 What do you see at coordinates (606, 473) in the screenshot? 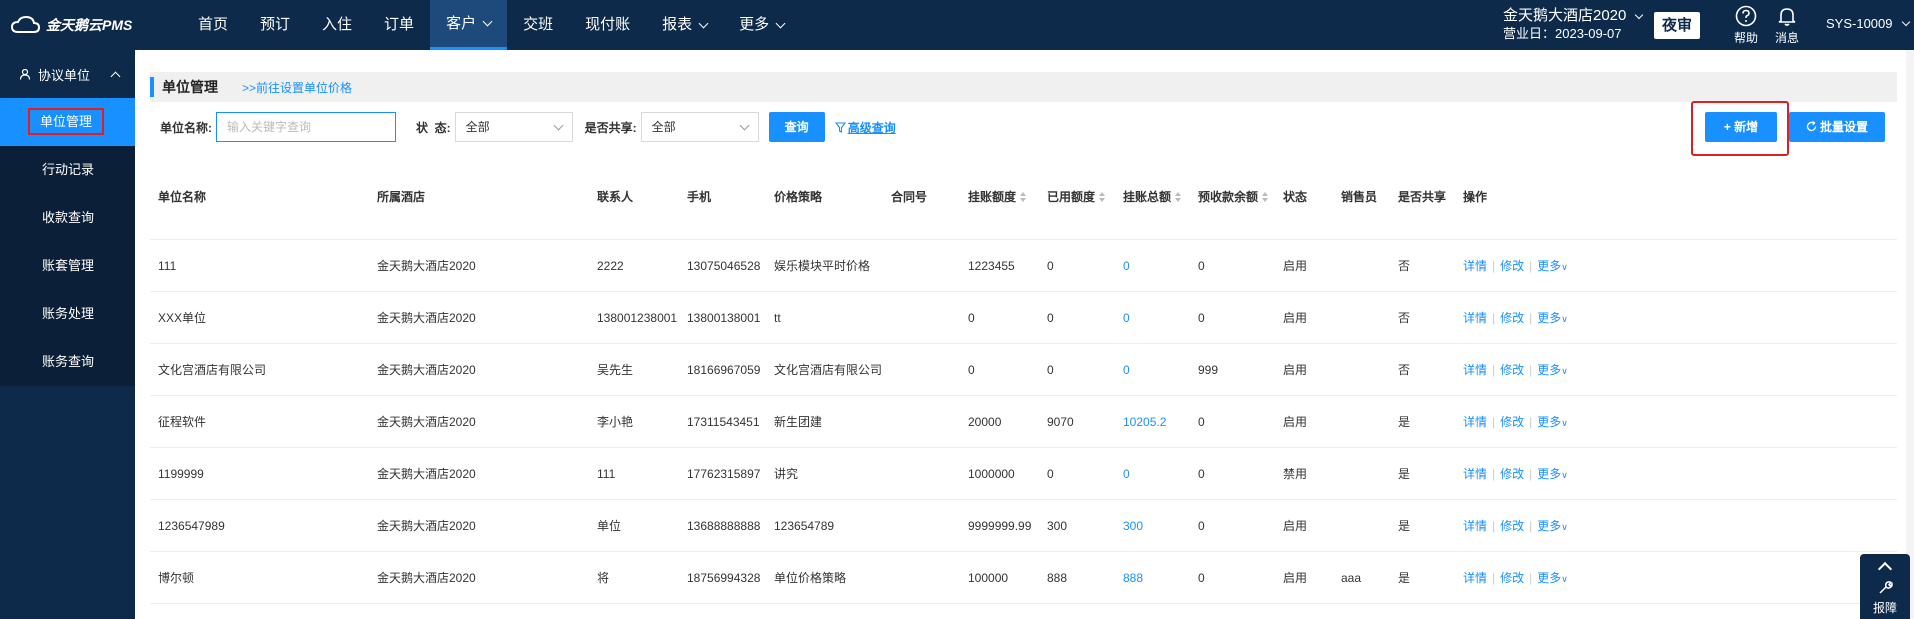
I see `table-cell: 111` at bounding box center [606, 473].